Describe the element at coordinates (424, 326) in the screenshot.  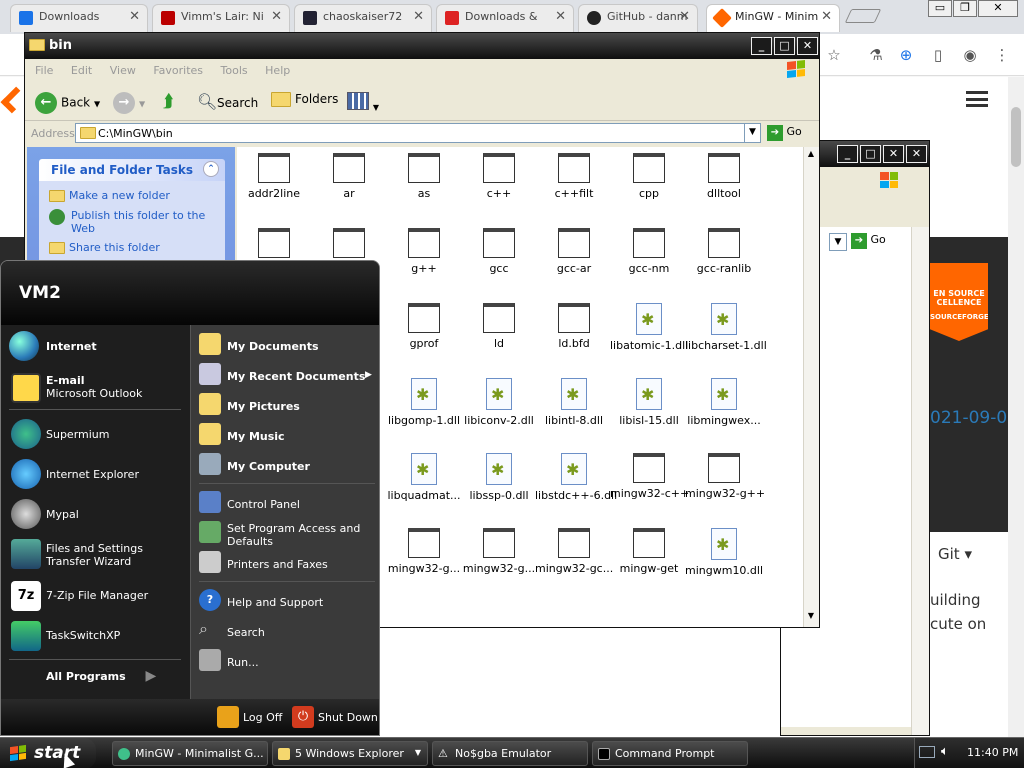
I see `file-item: gprof` at that location.